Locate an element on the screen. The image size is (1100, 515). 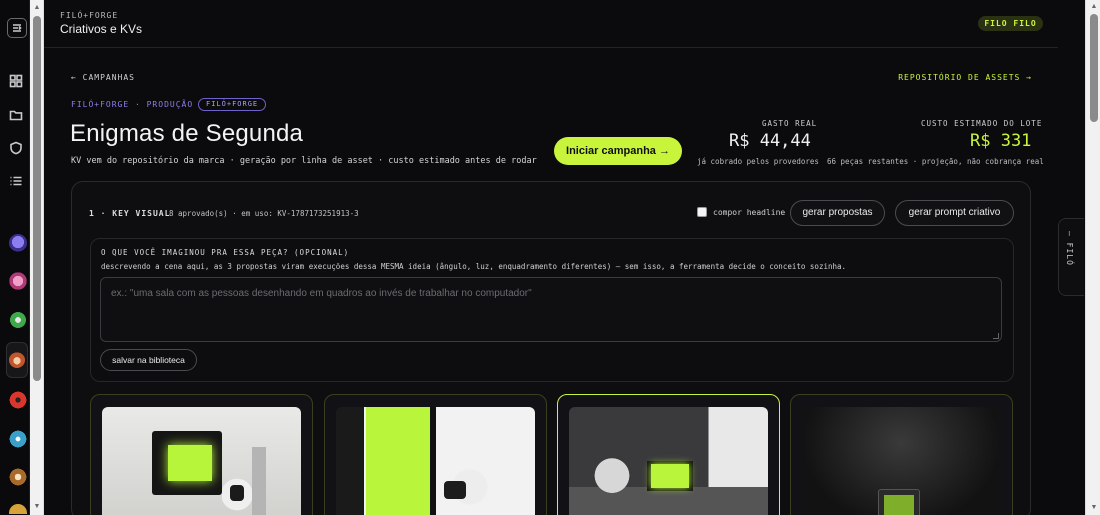
proposal-card-selected is located at coordinates (668, 454).